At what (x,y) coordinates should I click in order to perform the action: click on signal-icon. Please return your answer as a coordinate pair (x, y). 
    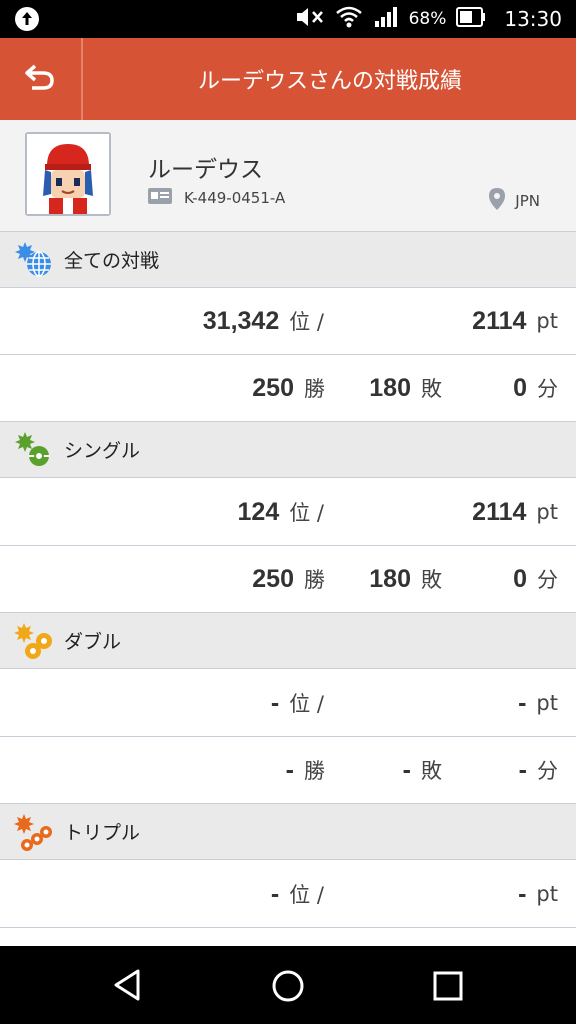
    Looking at the image, I should click on (386, 19).